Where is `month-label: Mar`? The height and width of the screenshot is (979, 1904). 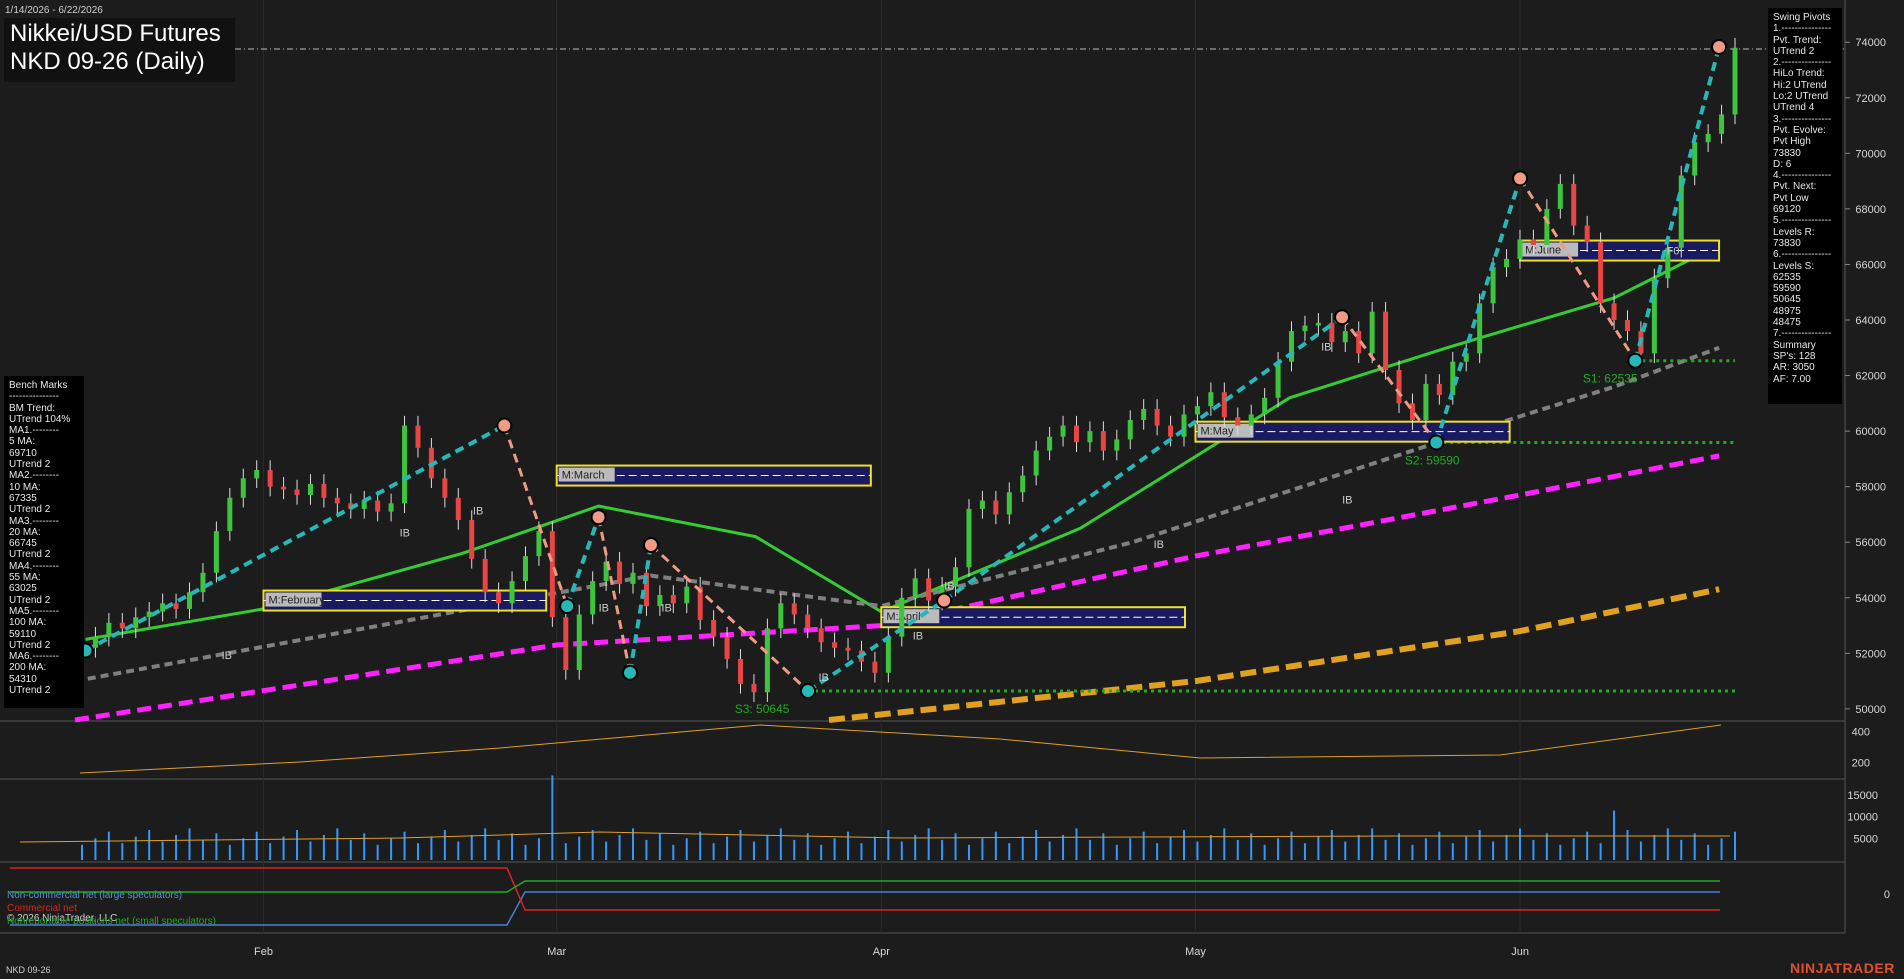 month-label: Mar is located at coordinates (556, 952).